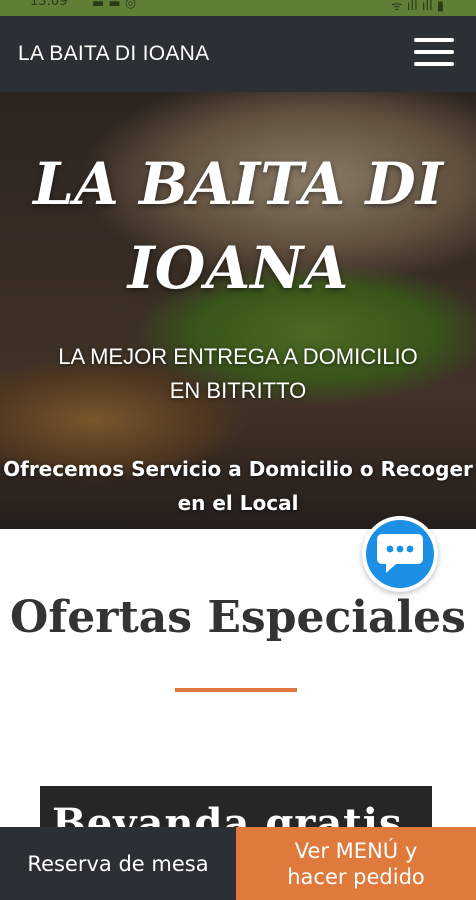 Image resolution: width=476 pixels, height=900 pixels. Describe the element at coordinates (238, 8) in the screenshot. I see `status-bar: 13:09 ▬ ▬ ◎ ᯤ ıll ıll ▮` at that location.